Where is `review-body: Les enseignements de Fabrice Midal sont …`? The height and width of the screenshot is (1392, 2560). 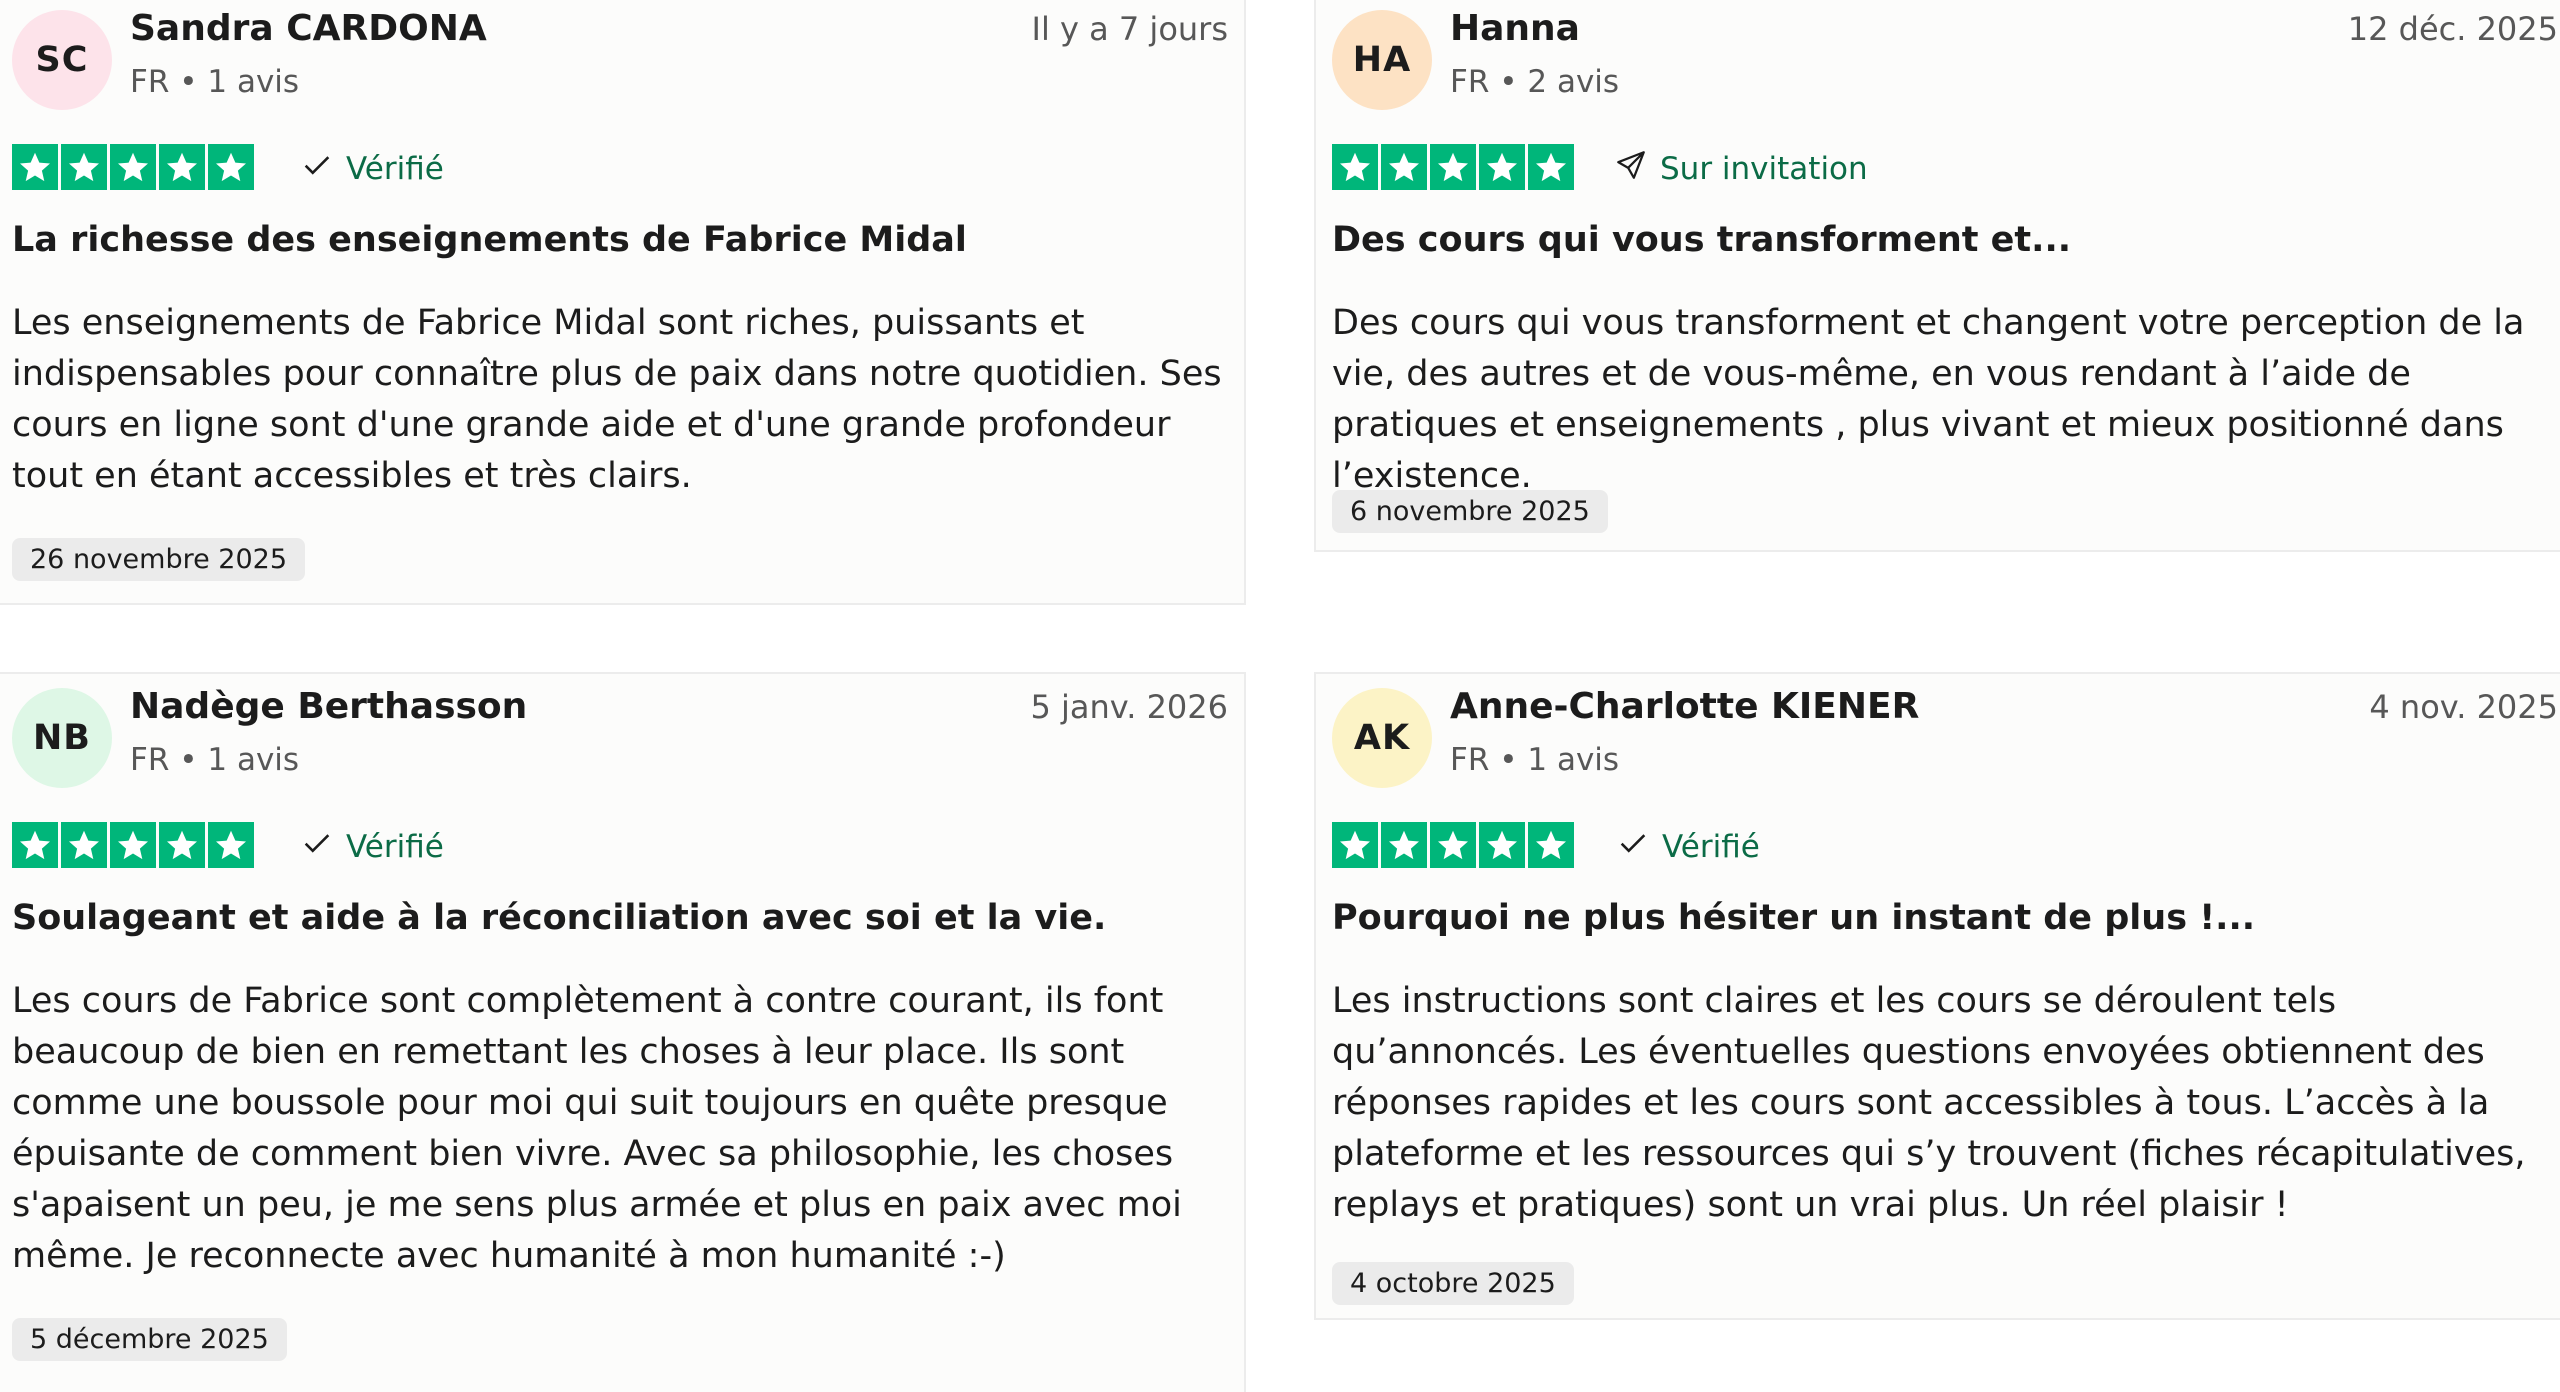 review-body: Les enseignements de Fabrice Midal sont … is located at coordinates (617, 399).